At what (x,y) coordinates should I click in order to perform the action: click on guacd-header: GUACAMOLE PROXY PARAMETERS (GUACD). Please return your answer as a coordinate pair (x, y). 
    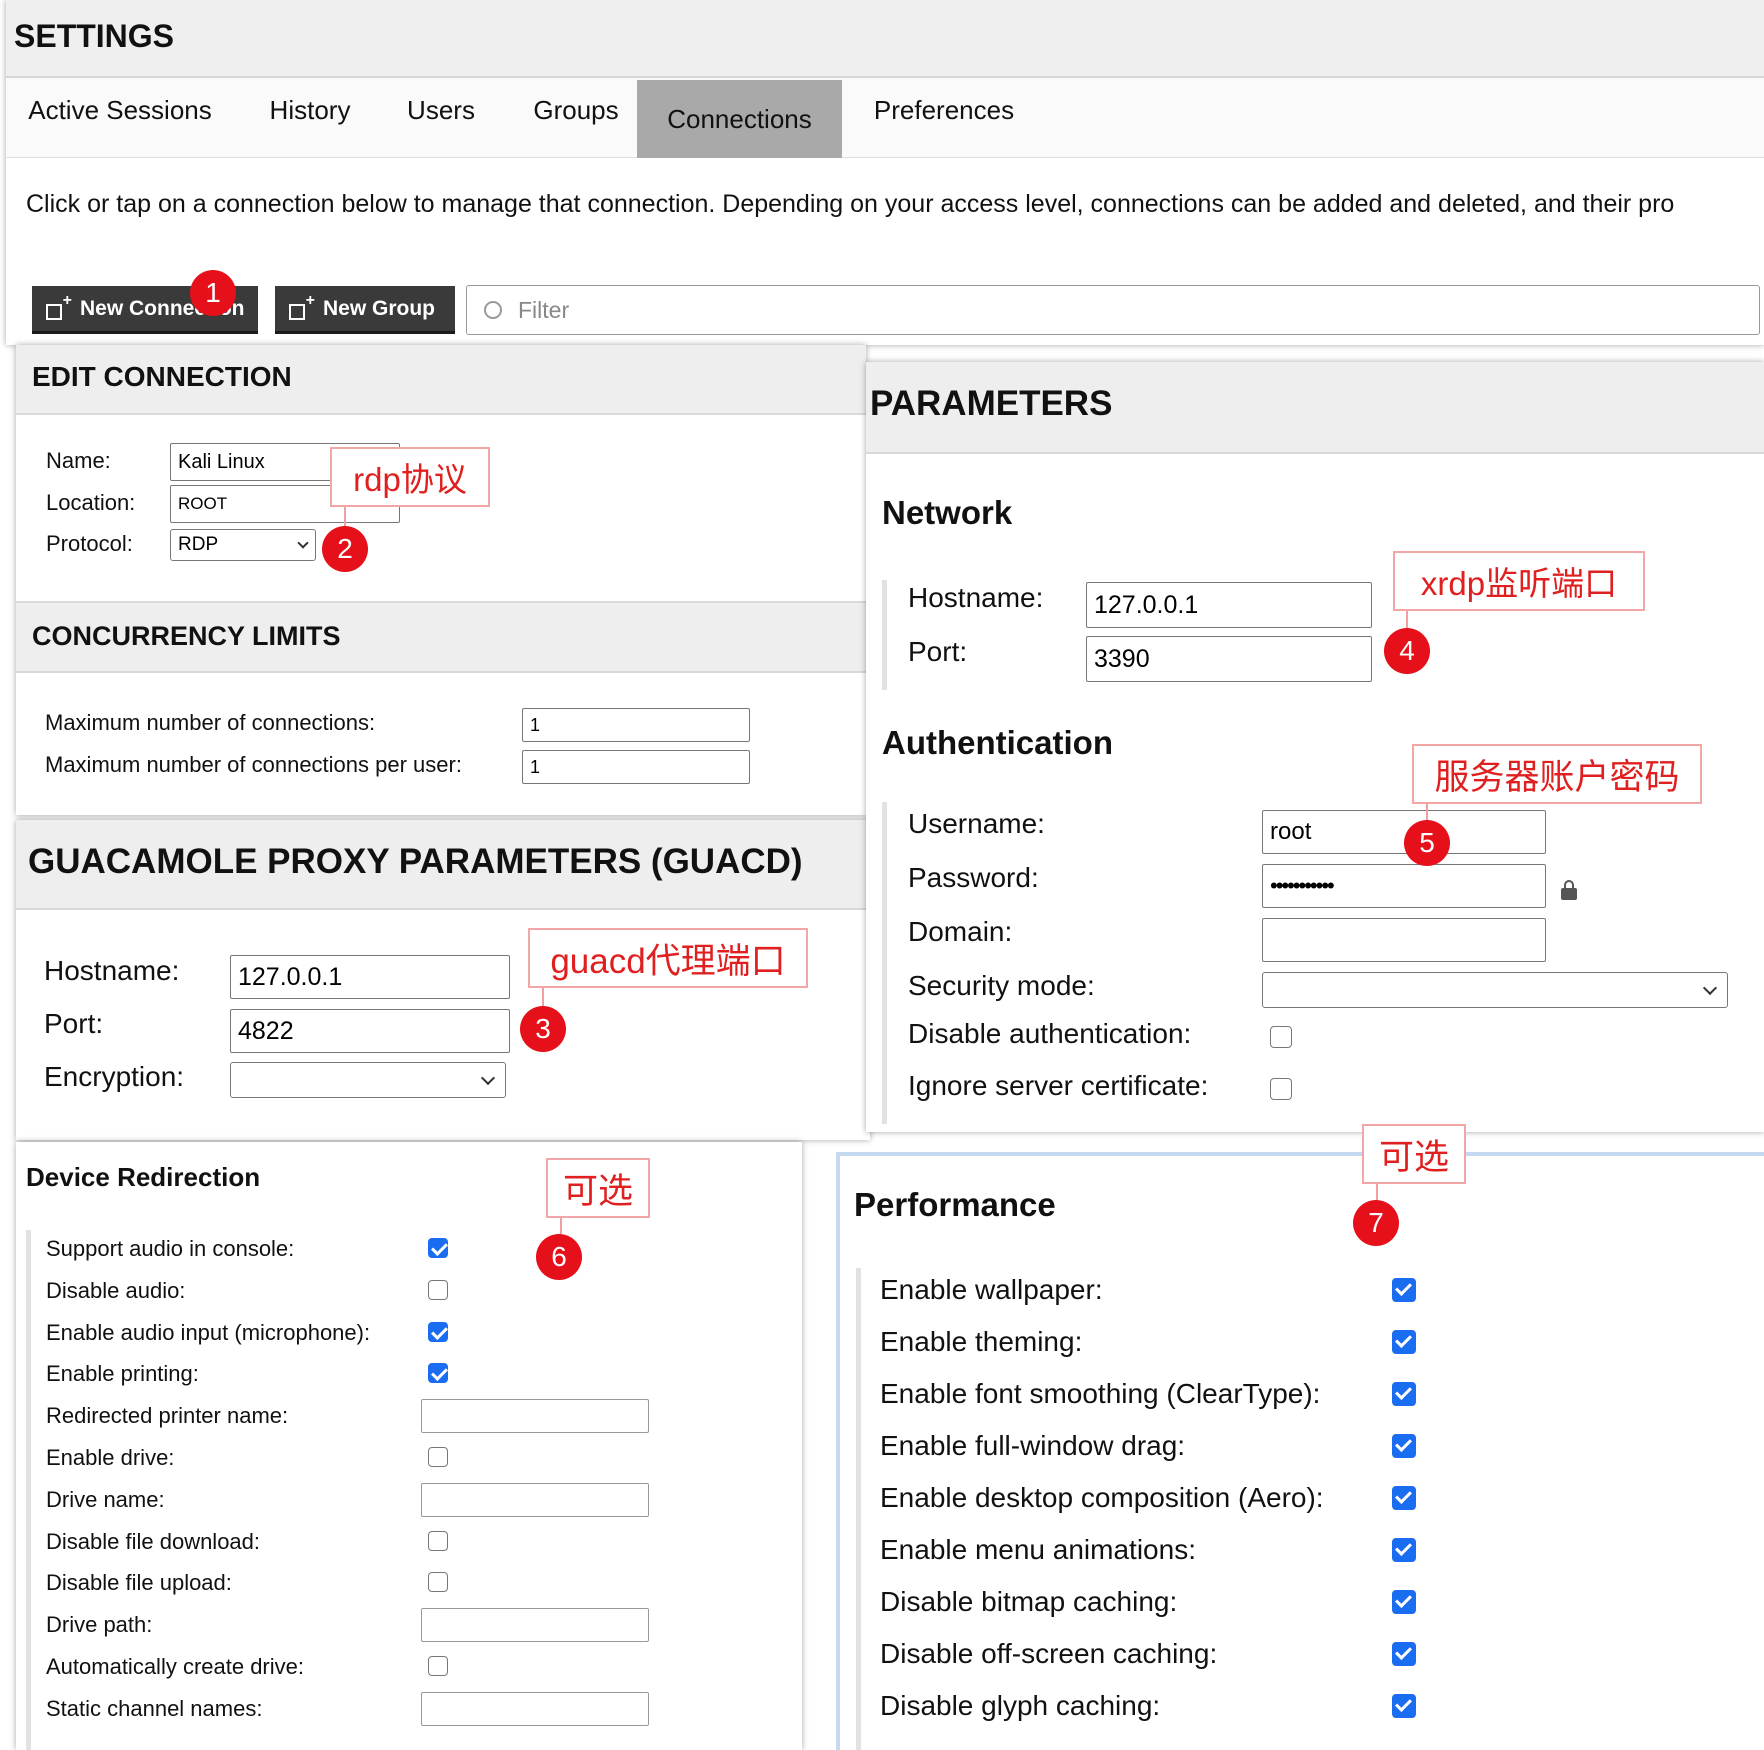
    Looking at the image, I should click on (443, 865).